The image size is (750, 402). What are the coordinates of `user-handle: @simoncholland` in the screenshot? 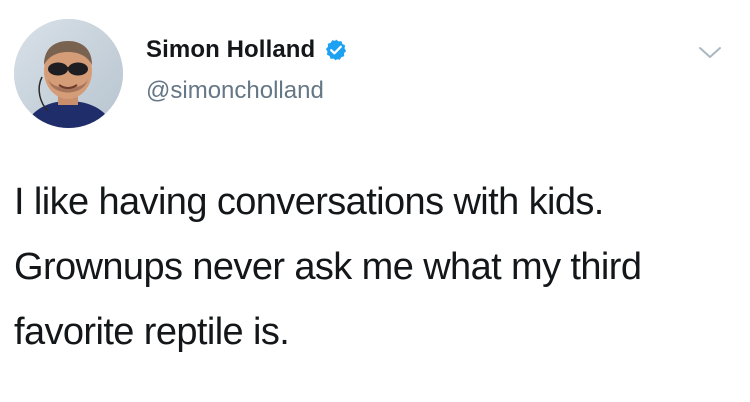 It's located at (247, 91).